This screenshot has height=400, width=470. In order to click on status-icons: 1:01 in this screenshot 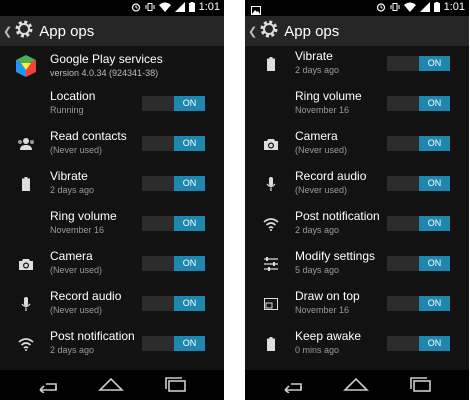, I will do `click(175, 7)`.